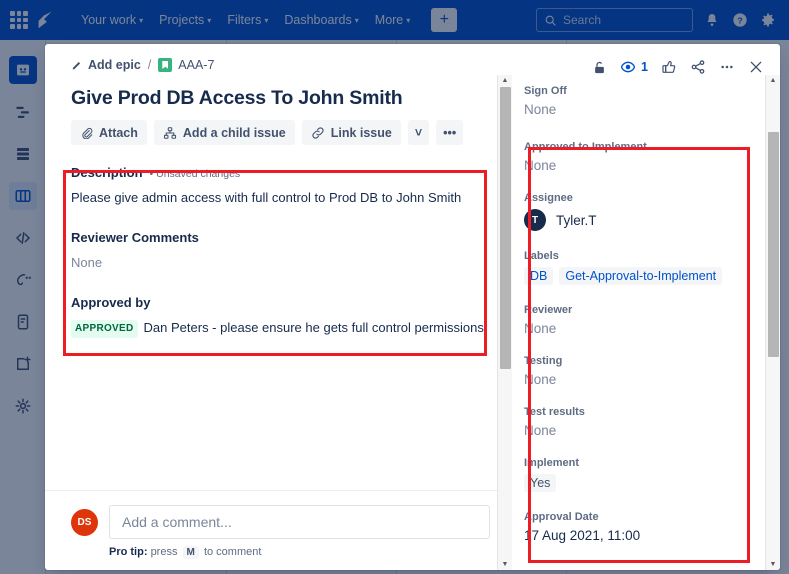 The width and height of the screenshot is (789, 574). What do you see at coordinates (678, 66) in the screenshot?
I see `modal-header-actions: 1` at bounding box center [678, 66].